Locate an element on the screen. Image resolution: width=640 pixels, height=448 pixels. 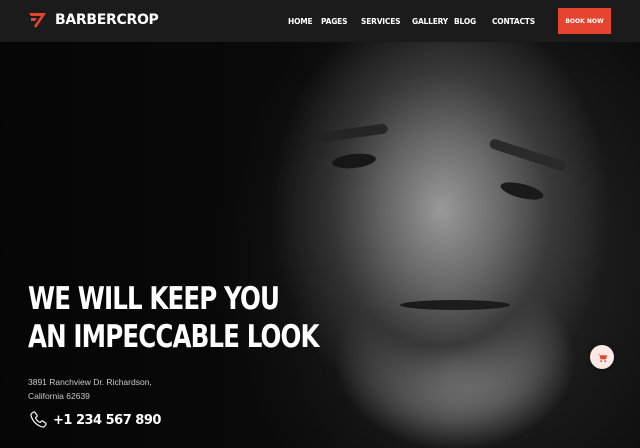
address-line-2: California 62639 is located at coordinates (59, 396).